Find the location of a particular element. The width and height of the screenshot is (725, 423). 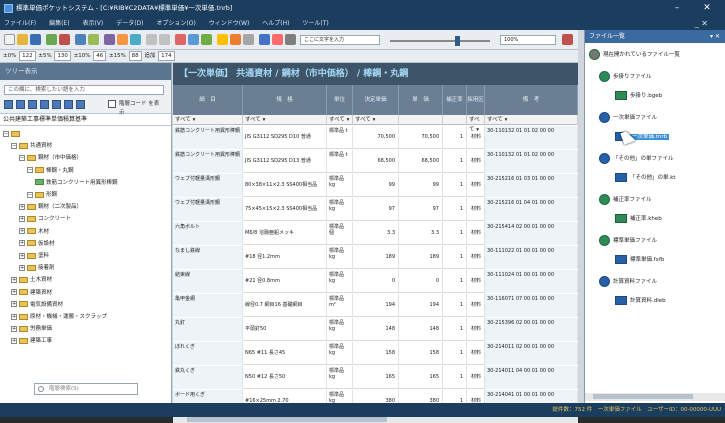

cell-spec: 80×38×11×2.3 SS400相当品 is located at coordinates (285, 185).